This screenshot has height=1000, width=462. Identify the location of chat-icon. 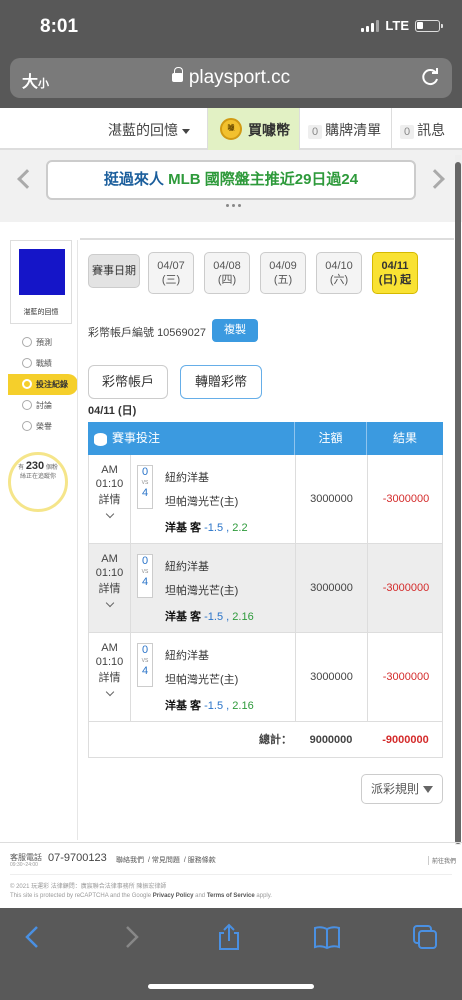
(27, 405).